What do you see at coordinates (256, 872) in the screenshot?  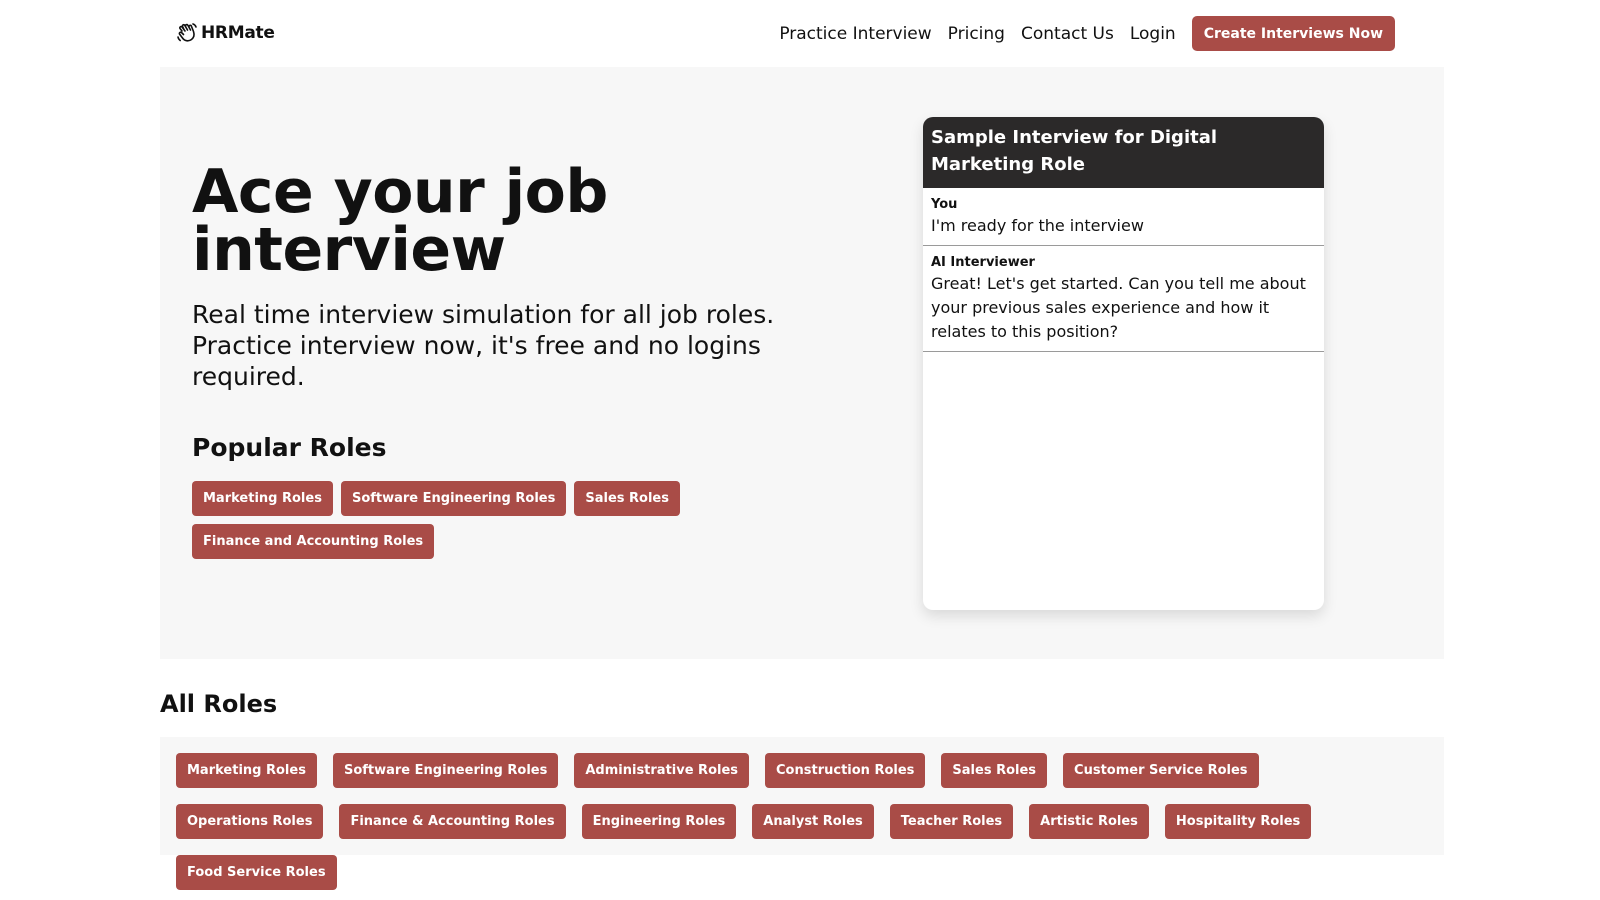 I see `role-food-service: Food Service Roles` at bounding box center [256, 872].